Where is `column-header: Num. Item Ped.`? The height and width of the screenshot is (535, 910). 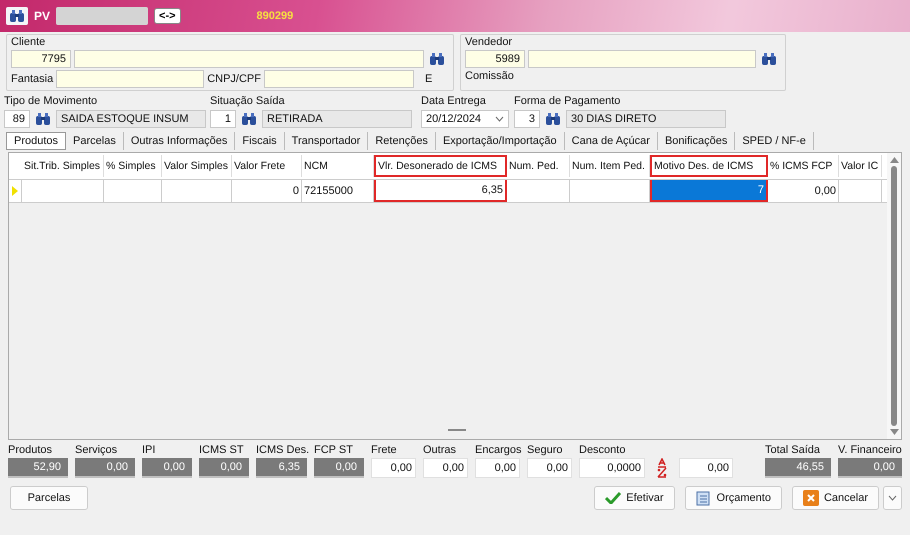
column-header: Num. Item Ped. is located at coordinates (610, 166).